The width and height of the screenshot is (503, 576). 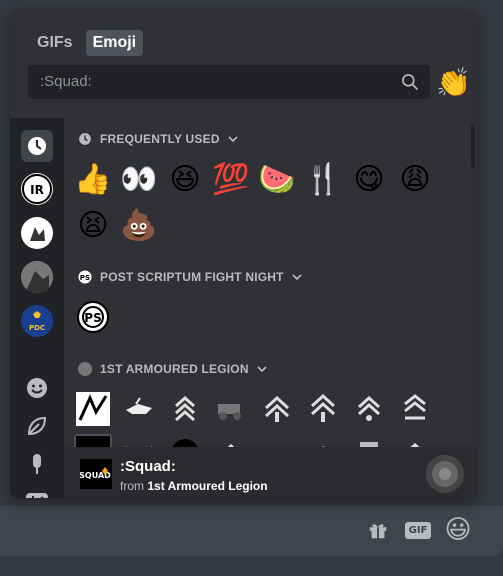 I want to click on gif-label: GIF, so click(x=418, y=530).